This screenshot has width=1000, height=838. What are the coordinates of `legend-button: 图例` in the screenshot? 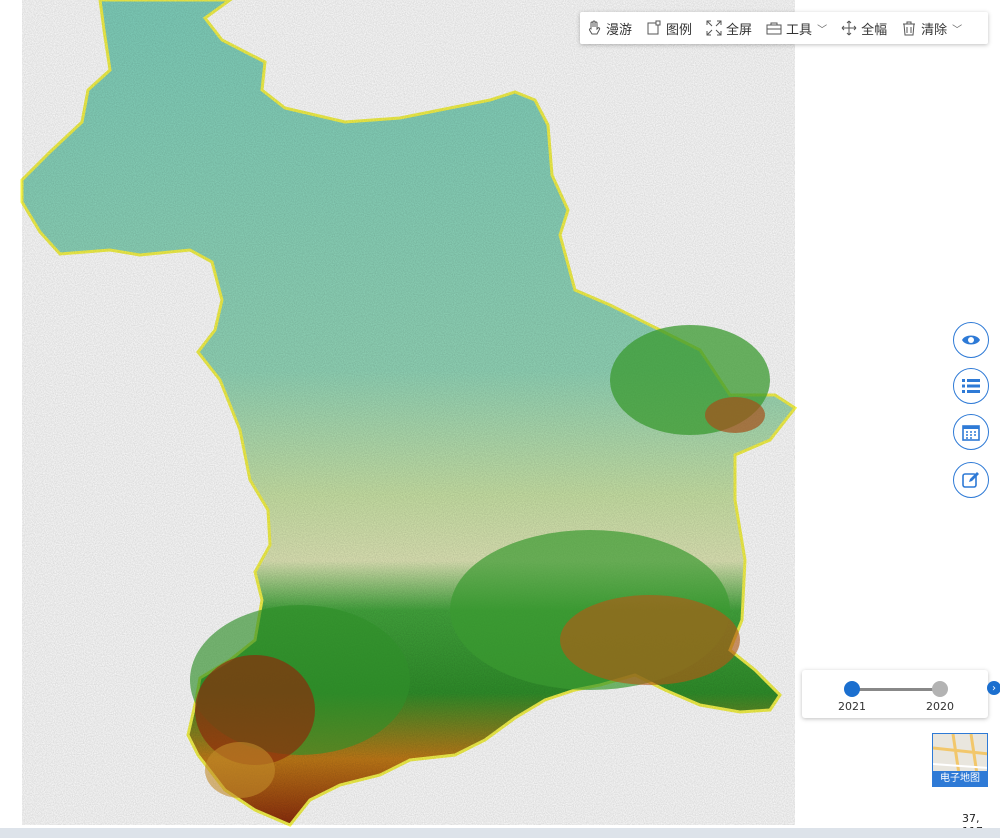 It's located at (669, 28).